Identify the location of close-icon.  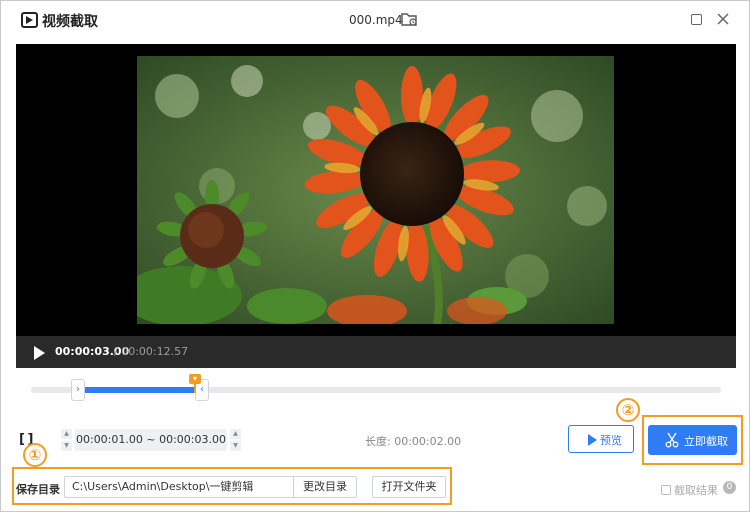
(723, 19).